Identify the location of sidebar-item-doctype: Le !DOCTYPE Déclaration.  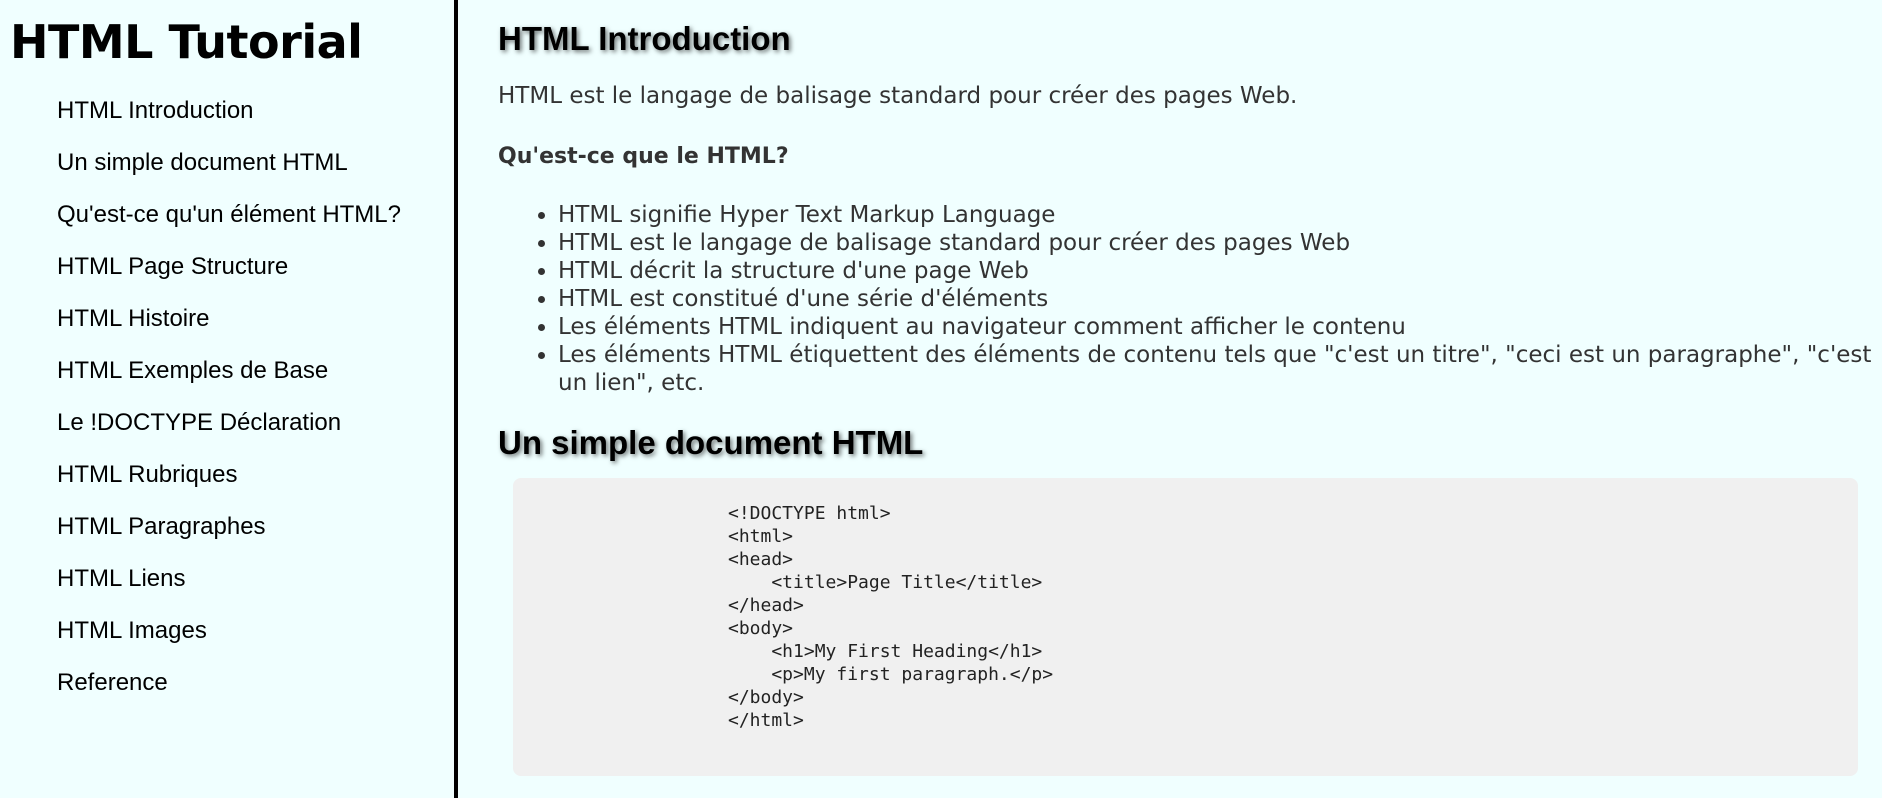
(229, 428).